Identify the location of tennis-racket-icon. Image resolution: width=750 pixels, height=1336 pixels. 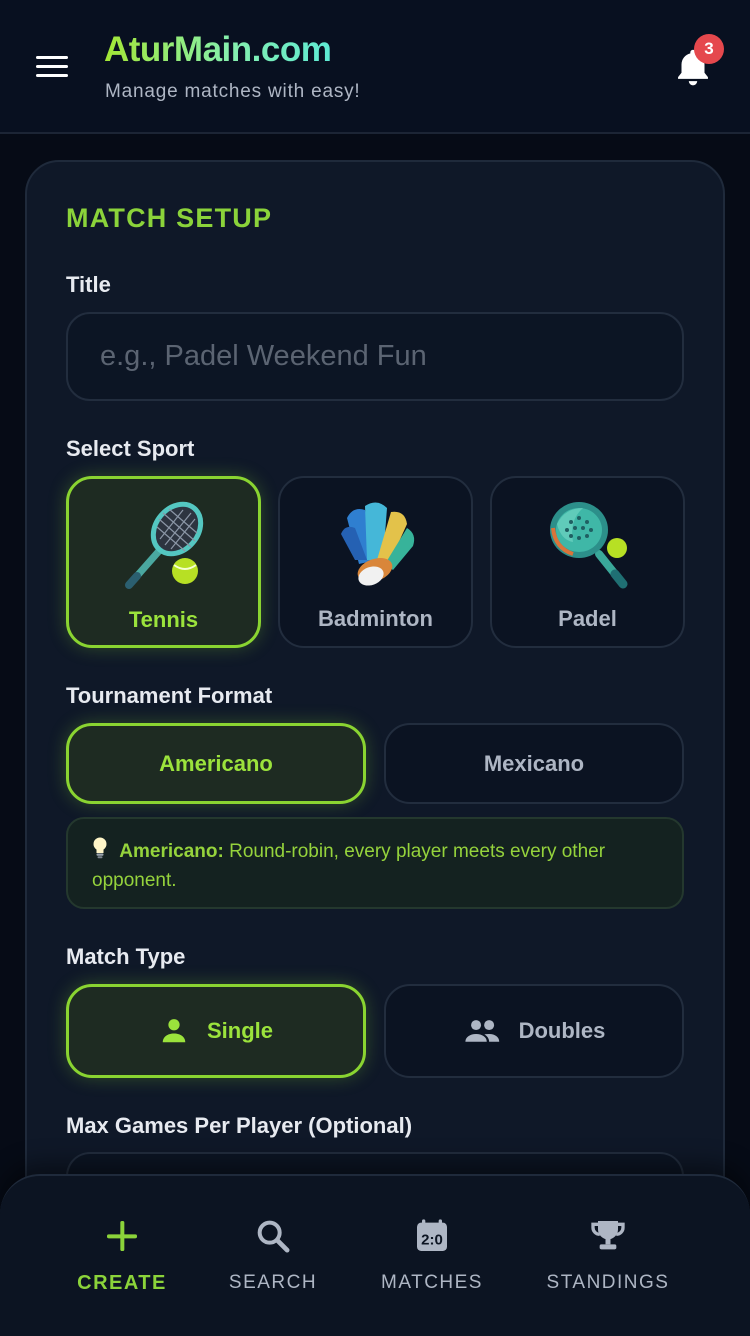
(163, 545).